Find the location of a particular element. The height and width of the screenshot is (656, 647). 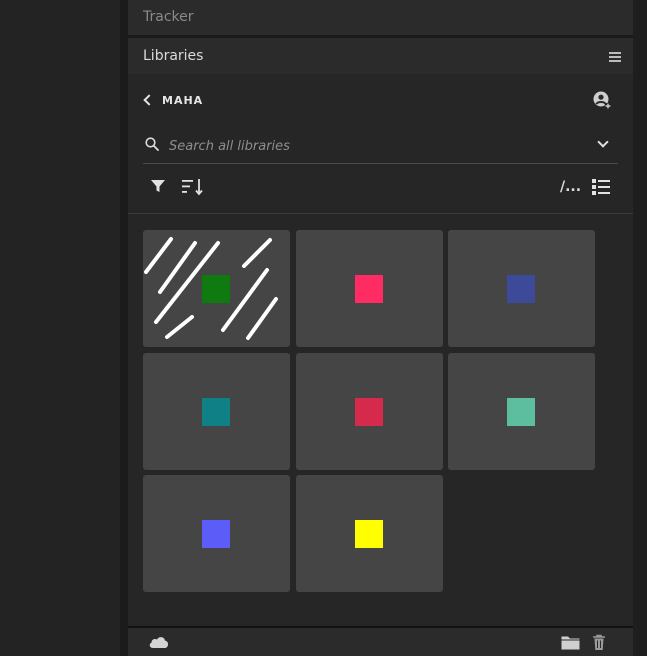

tracker-panel-title: Tracker is located at coordinates (168, 17).